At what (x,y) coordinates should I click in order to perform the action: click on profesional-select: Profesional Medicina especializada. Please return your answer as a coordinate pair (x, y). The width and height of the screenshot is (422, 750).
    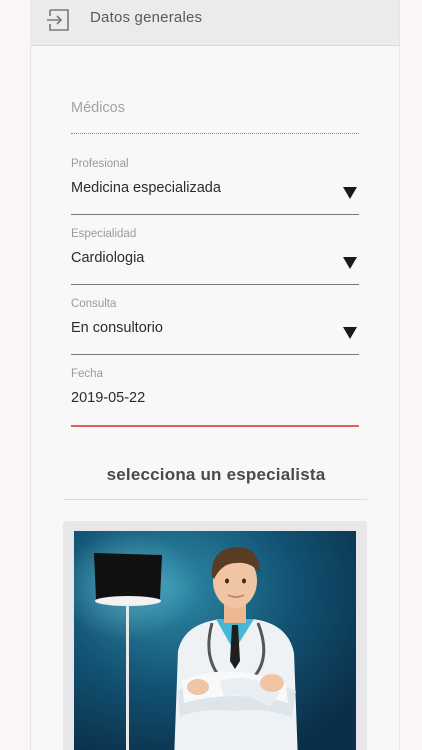
    Looking at the image, I should click on (215, 187).